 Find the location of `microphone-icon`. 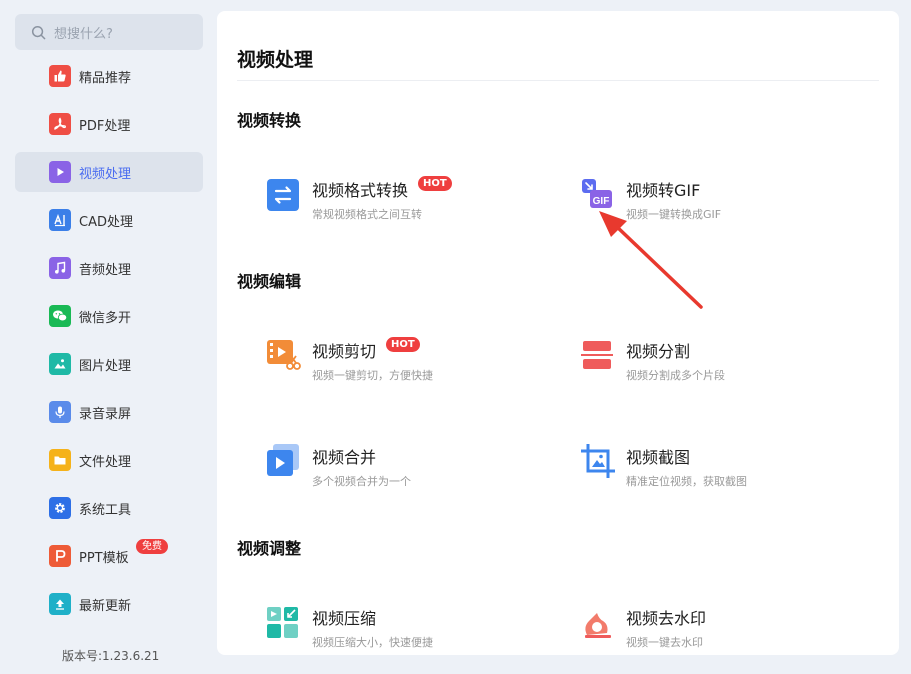

microphone-icon is located at coordinates (60, 412).